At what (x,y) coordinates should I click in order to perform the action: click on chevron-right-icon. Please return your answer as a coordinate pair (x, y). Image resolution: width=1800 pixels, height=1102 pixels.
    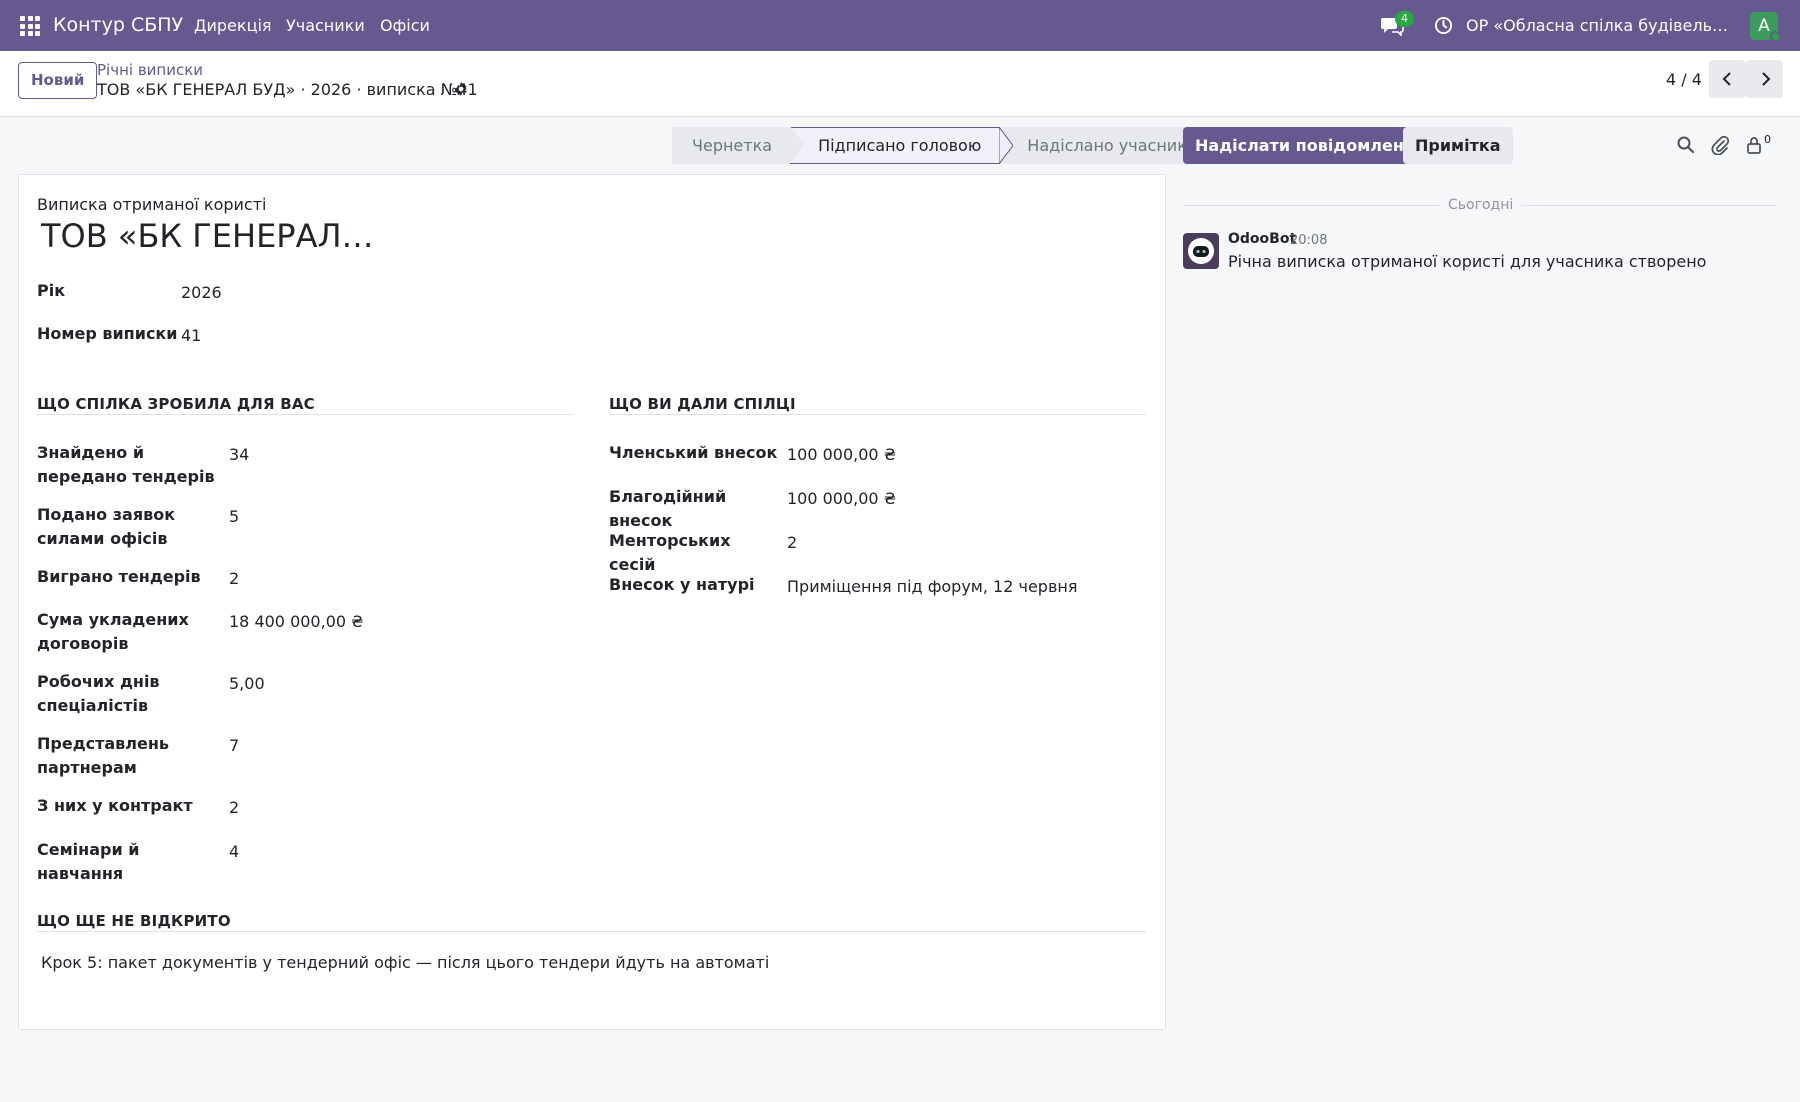
    Looking at the image, I should click on (1766, 79).